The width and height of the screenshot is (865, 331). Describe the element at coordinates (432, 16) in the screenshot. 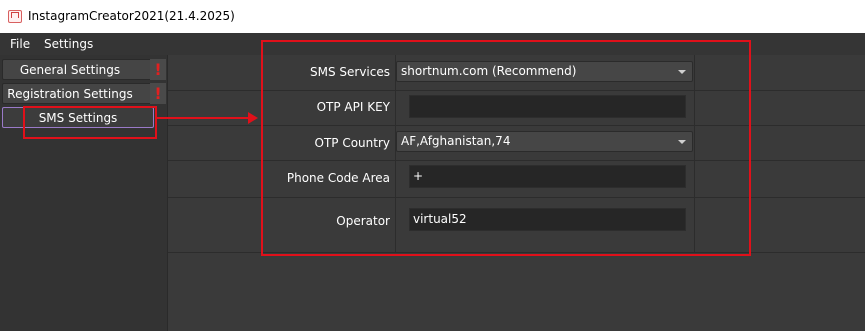

I see `title-bar: InstagramCreator2021(21.4.2025)` at that location.